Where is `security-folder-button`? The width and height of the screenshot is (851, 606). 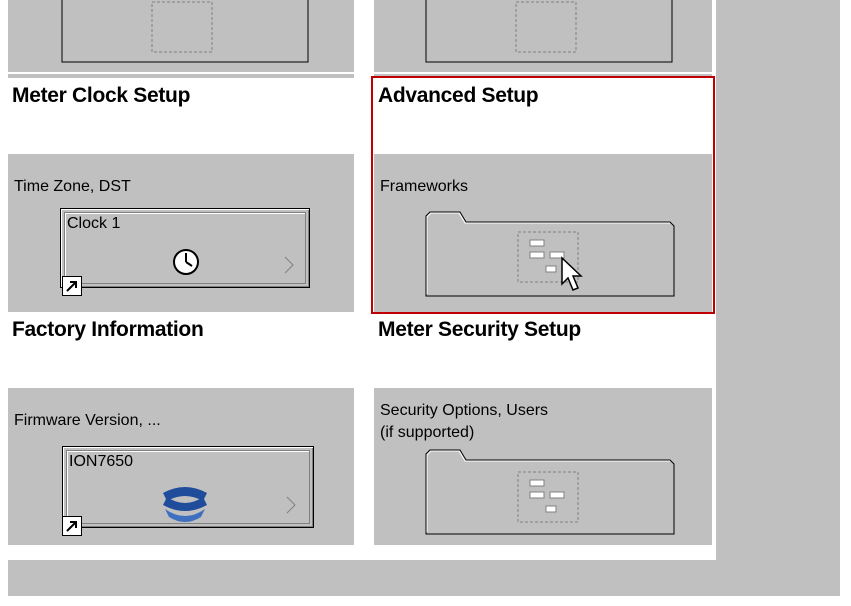
security-folder-button is located at coordinates (550, 492).